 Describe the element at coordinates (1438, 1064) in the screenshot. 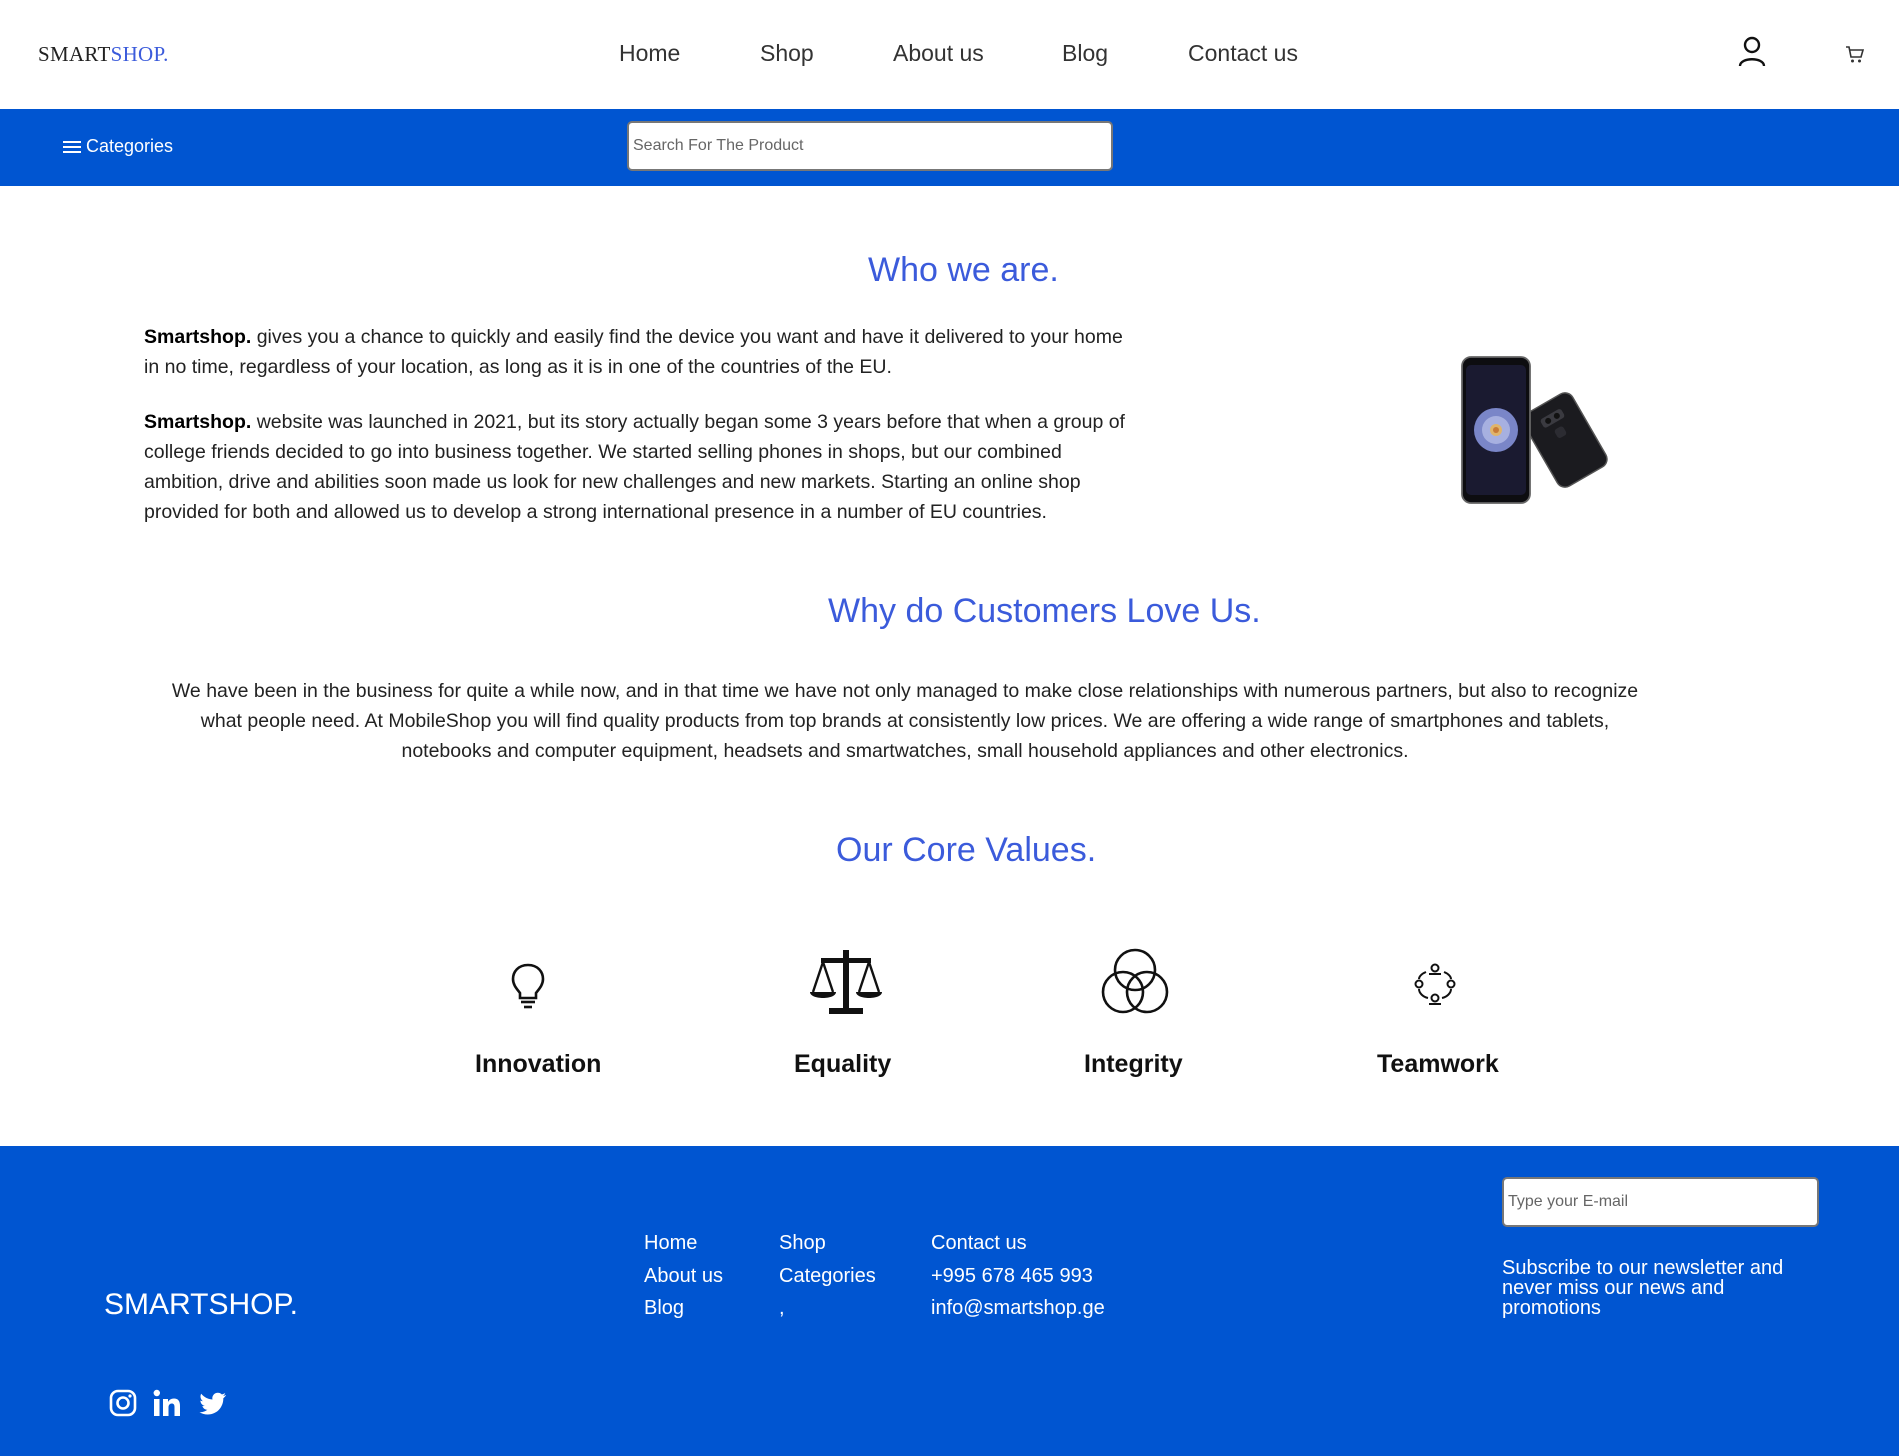

I see `value-label-teamwork: Teamwork` at that location.